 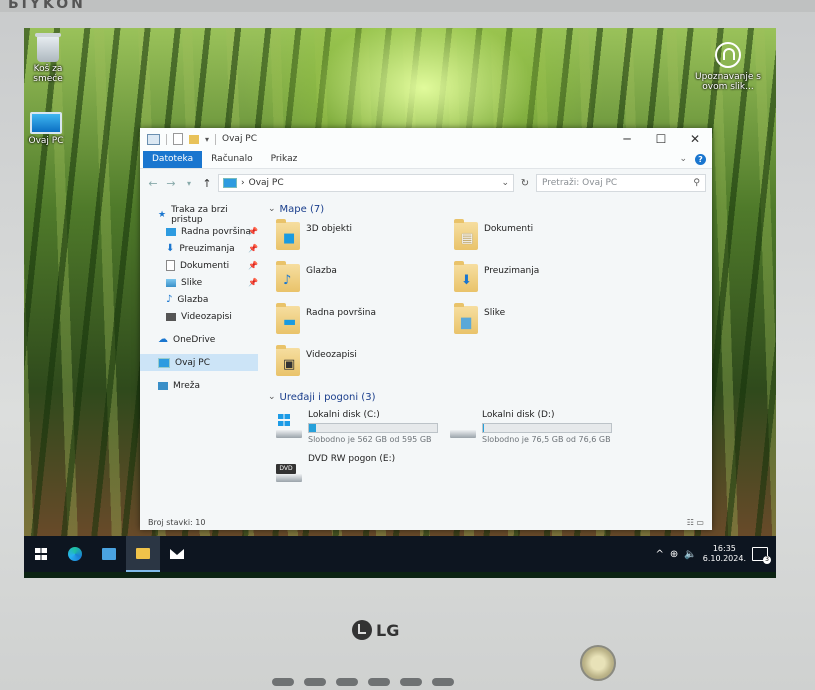 What do you see at coordinates (362, 630) in the screenshot?
I see `lg-face-icon` at bounding box center [362, 630].